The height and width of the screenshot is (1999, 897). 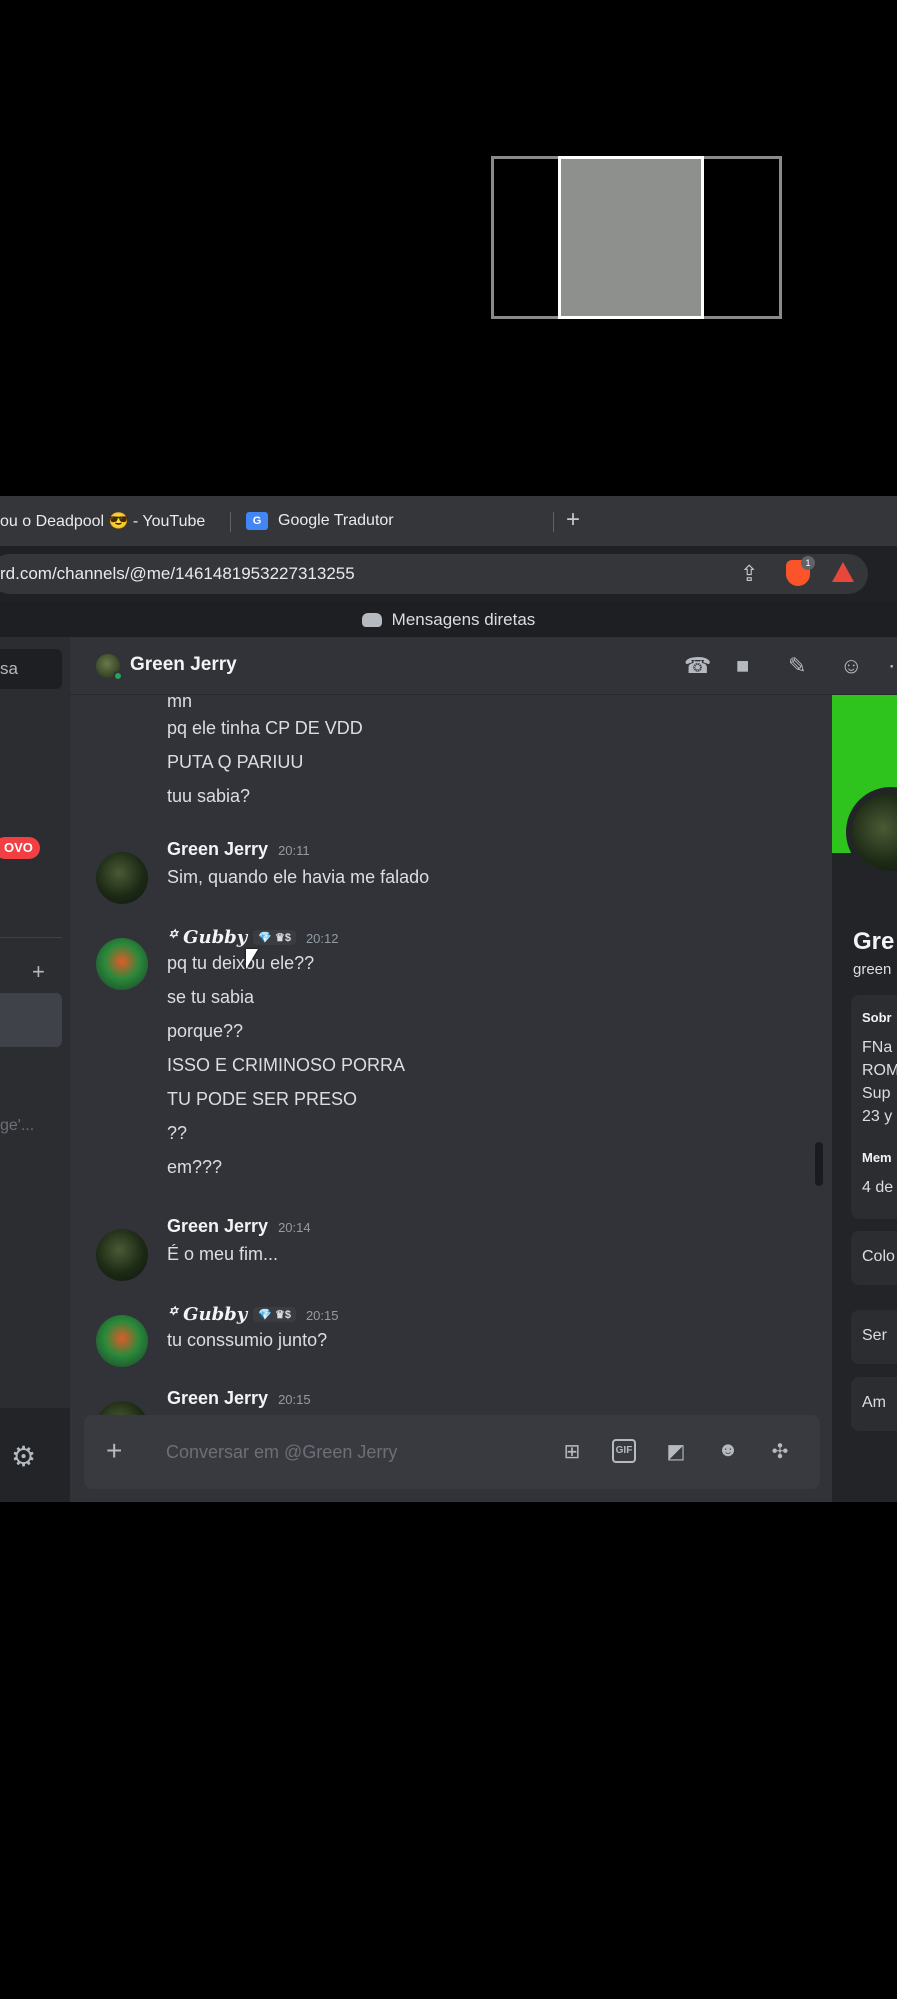 I want to click on pin-icon: ✎, so click(x=797, y=666).